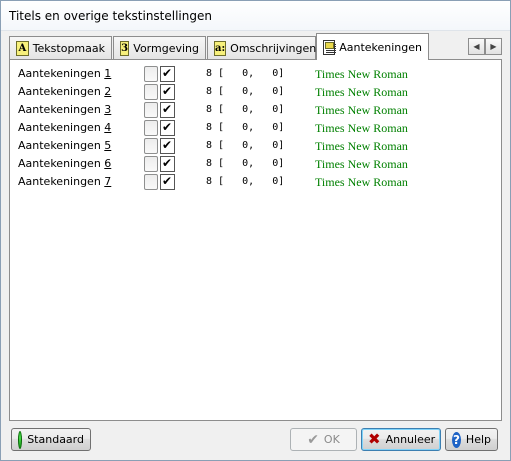 The image size is (511, 461). Describe the element at coordinates (65, 109) in the screenshot. I see `row-label: Aantekeningen 3` at that location.